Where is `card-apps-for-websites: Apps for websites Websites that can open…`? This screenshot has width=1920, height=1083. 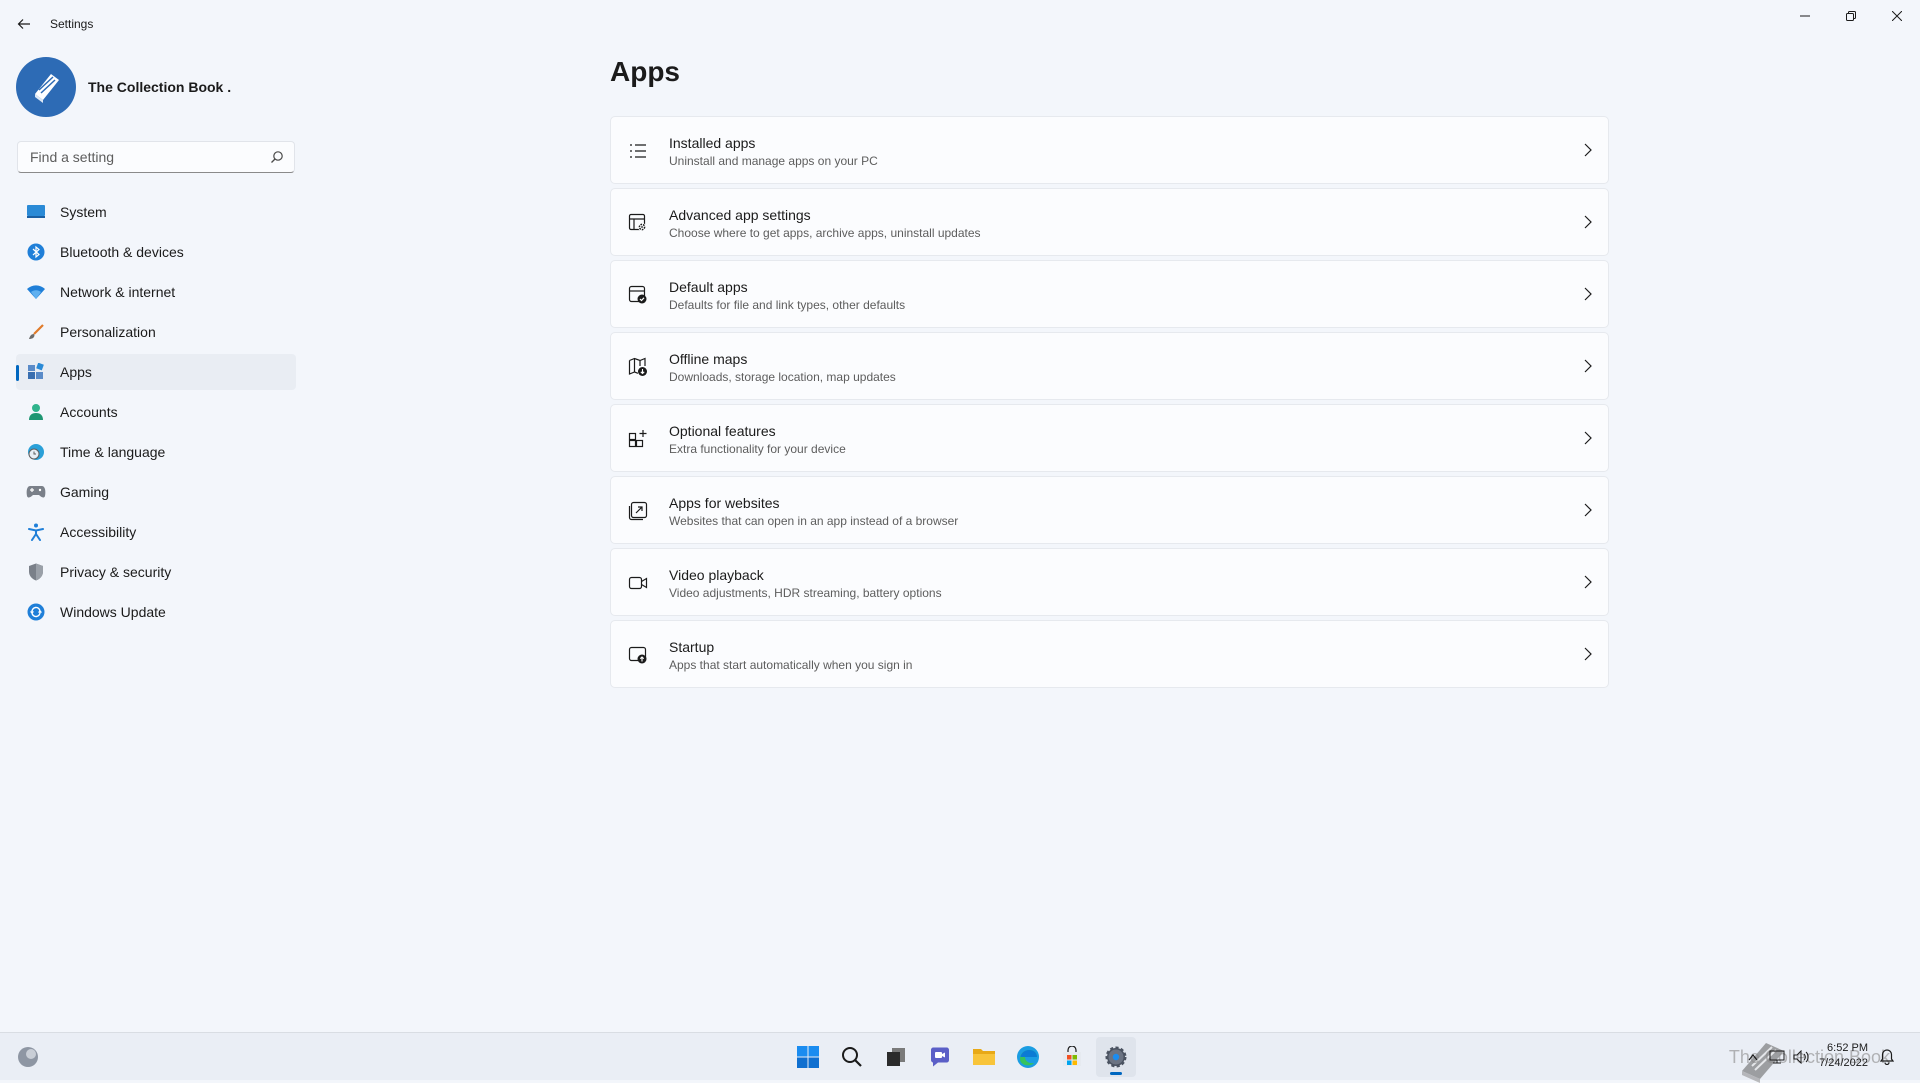
card-apps-for-websites: Apps for websites Websites that can open… is located at coordinates (1109, 510).